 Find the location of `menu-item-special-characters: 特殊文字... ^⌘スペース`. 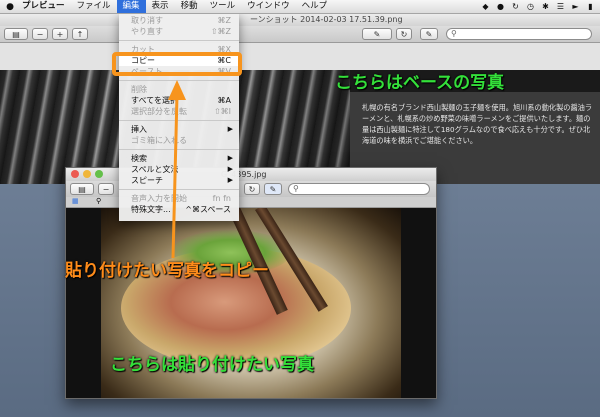

menu-item-special-characters: 特殊文字... ^⌘スペース is located at coordinates (179, 209).